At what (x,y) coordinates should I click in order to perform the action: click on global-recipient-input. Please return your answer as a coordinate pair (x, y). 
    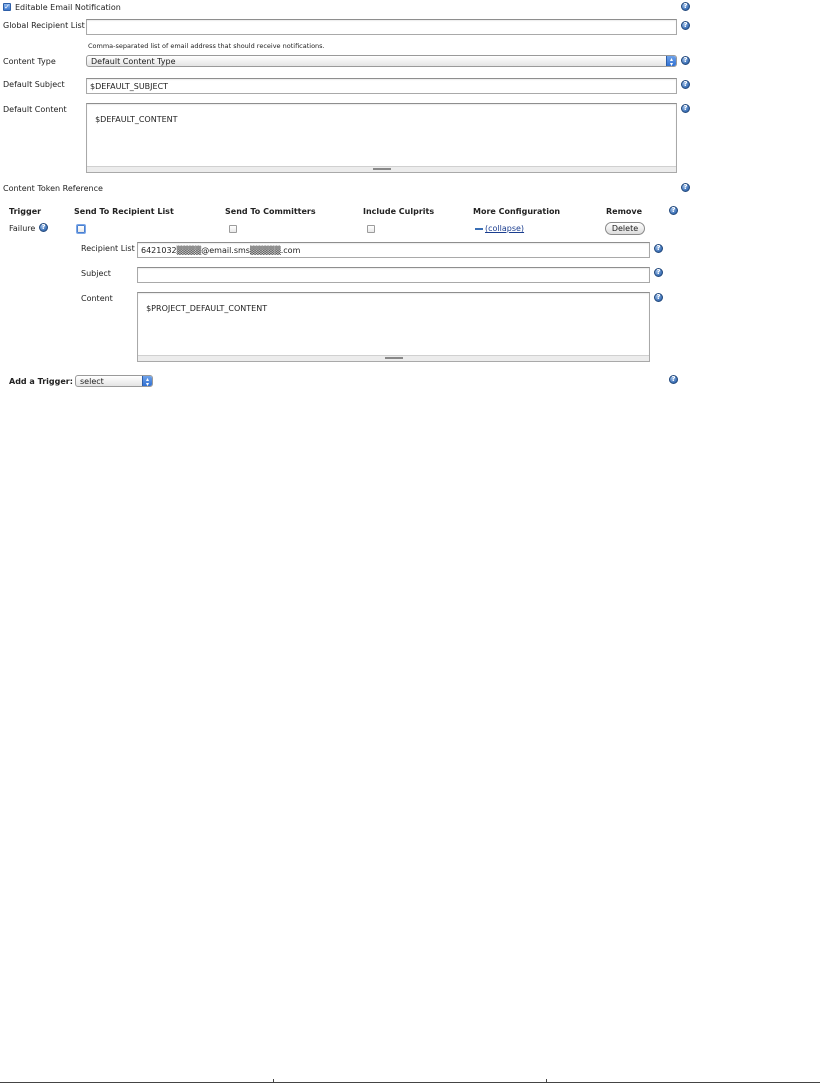
    Looking at the image, I should click on (381, 27).